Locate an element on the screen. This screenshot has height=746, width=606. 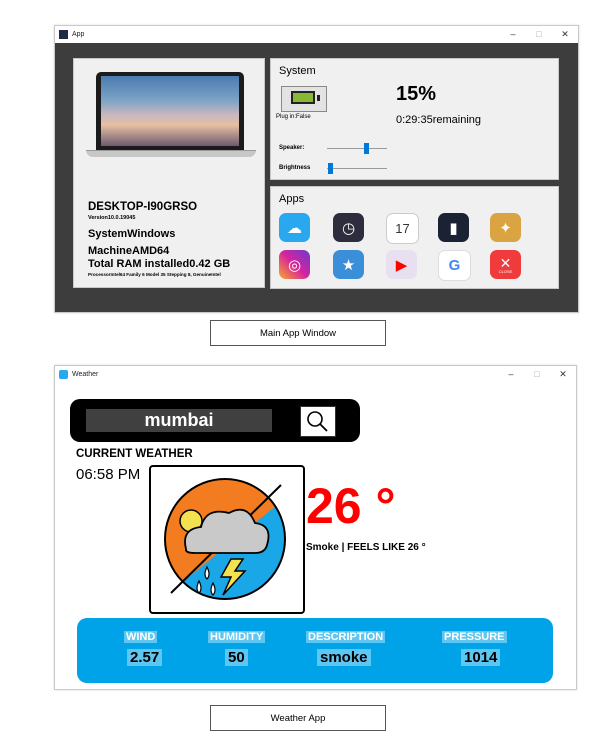
weather-window-icon is located at coordinates (63, 374).